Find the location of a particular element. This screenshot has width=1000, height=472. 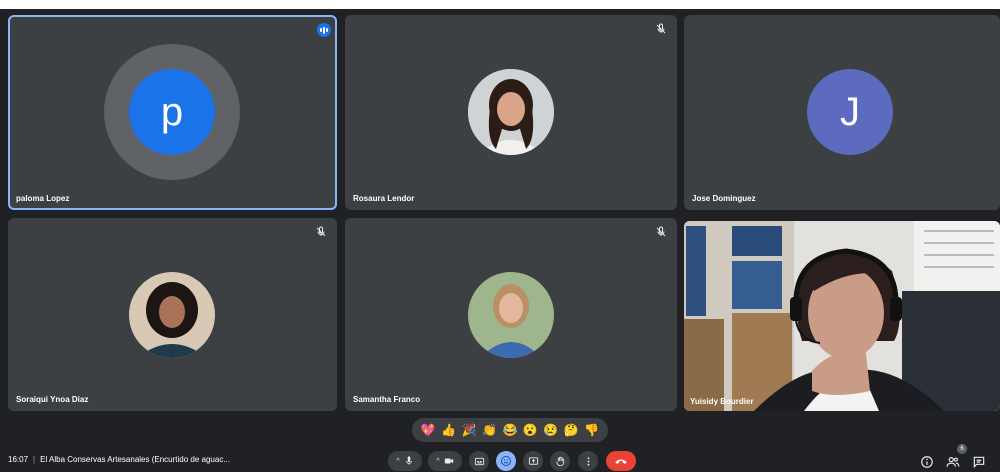

participant-tile-paloma-lopez: p paloma Lopez is located at coordinates (172, 112).